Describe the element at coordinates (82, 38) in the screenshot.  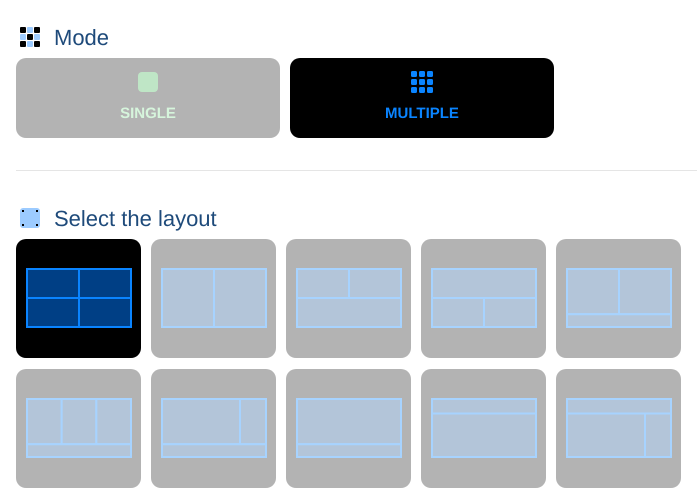
I see `section-title: Mode` at that location.